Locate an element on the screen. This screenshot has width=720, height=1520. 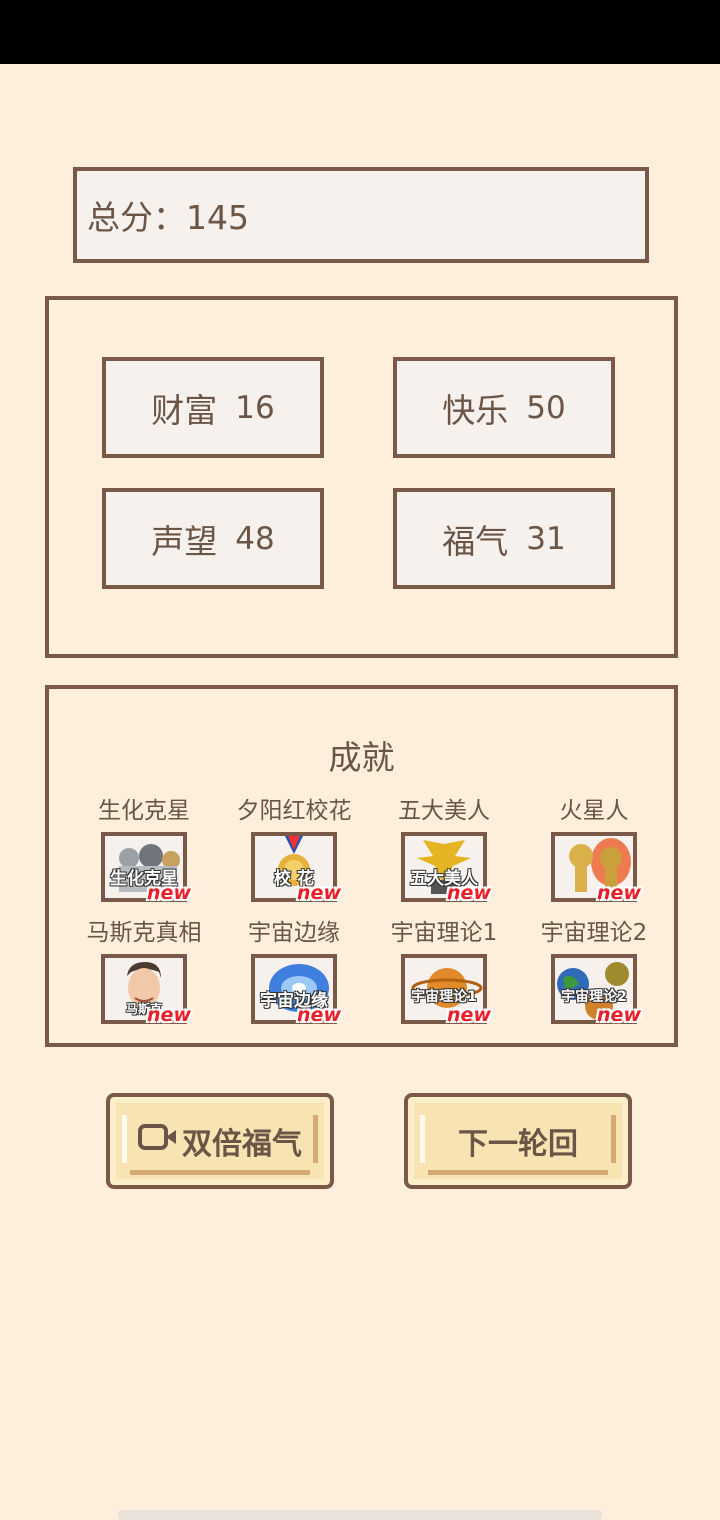
phoenix-icon: 五大美人 new is located at coordinates (446, 868).